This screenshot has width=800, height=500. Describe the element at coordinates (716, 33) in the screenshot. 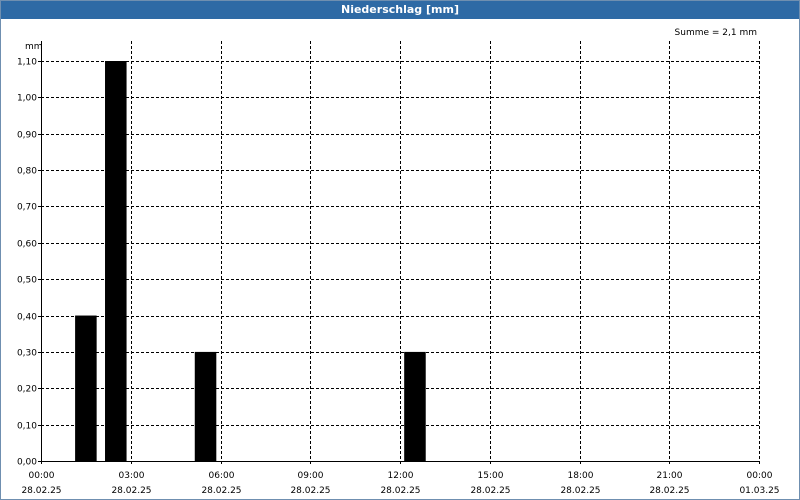

I see `sum-label: Summe = 2,1 mm` at that location.